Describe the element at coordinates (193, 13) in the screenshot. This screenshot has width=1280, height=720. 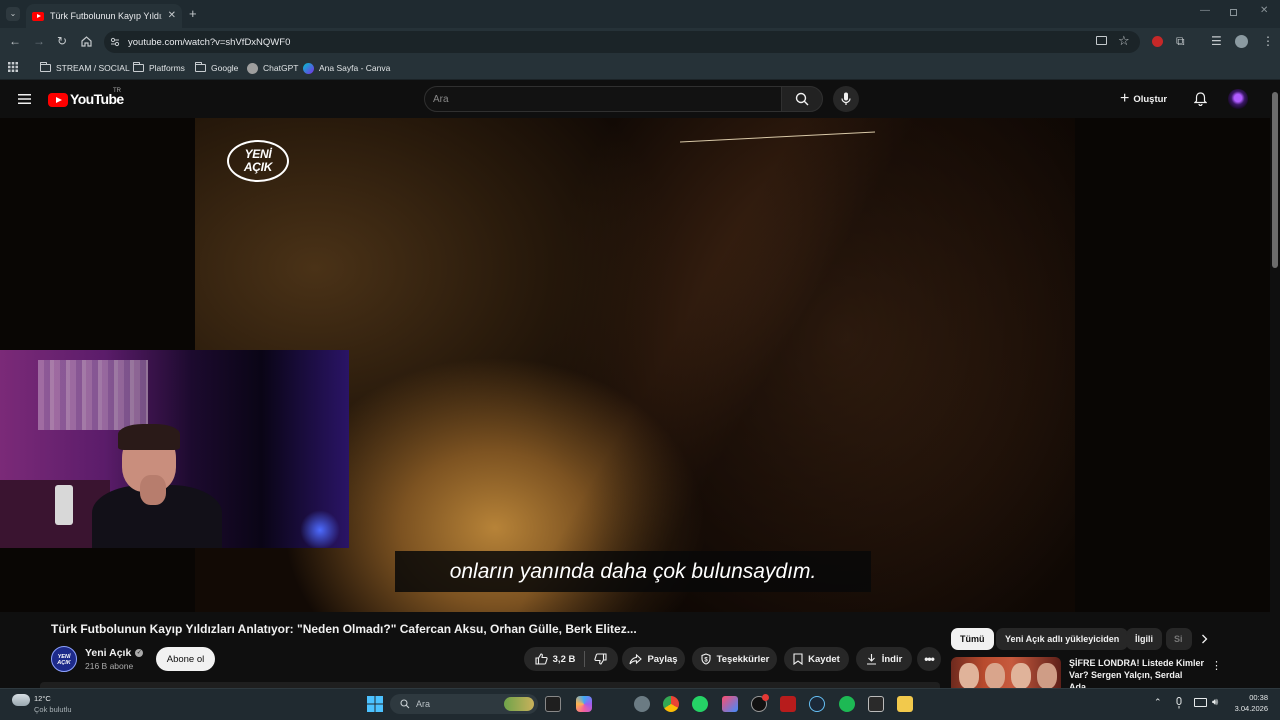
I see `new-tab-icon: +` at that location.